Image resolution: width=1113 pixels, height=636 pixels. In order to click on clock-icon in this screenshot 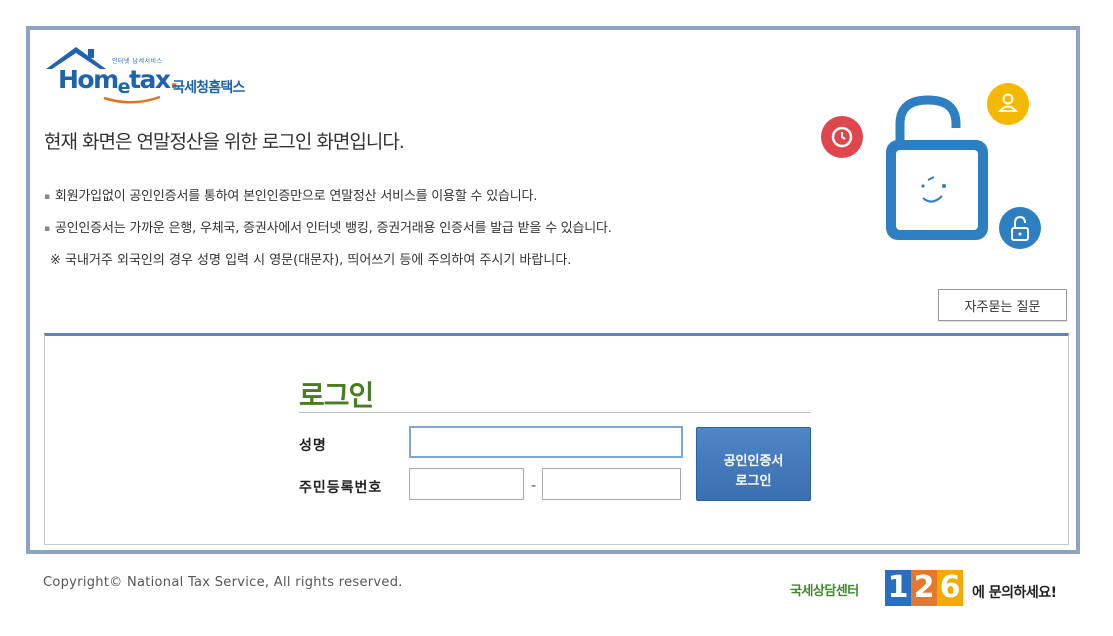, I will do `click(842, 137)`.